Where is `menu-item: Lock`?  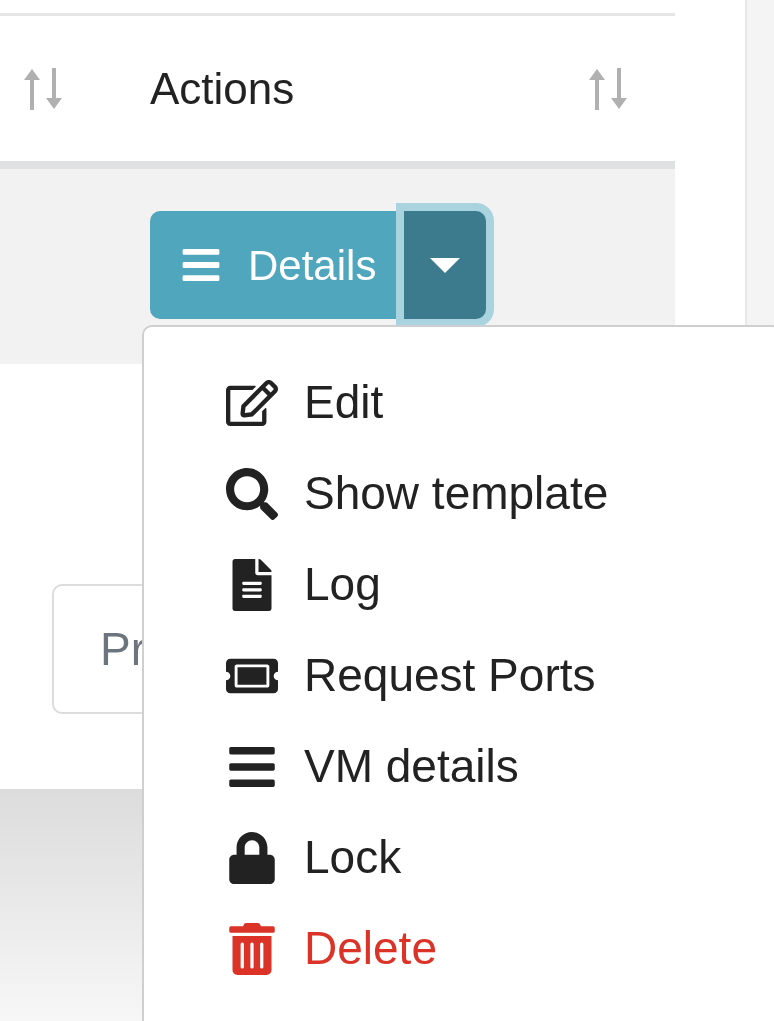 menu-item: Lock is located at coordinates (459, 857).